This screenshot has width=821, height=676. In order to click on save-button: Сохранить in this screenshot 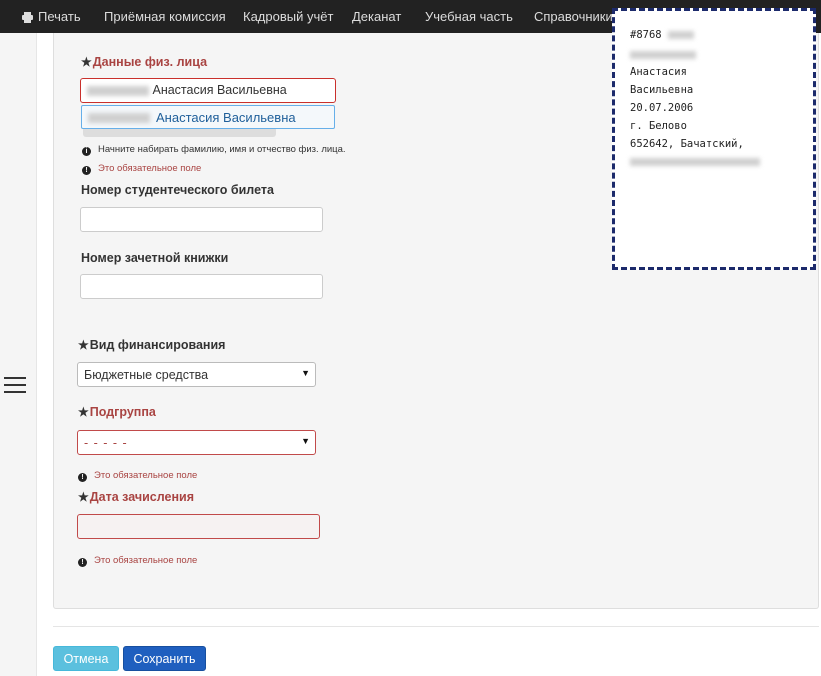, I will do `click(164, 658)`.